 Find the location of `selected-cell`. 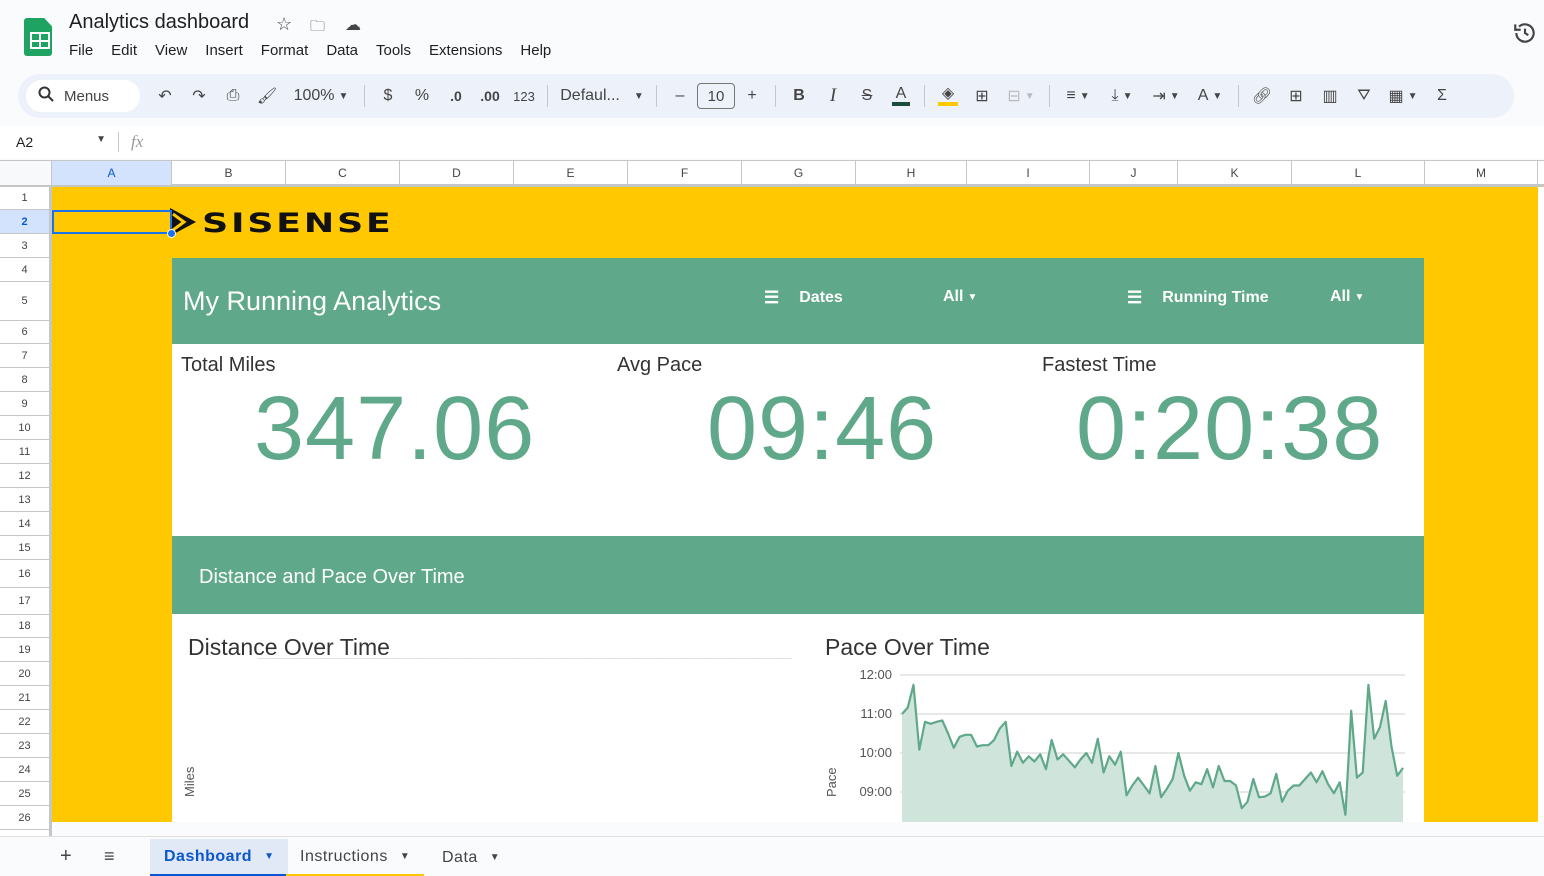

selected-cell is located at coordinates (112, 222).